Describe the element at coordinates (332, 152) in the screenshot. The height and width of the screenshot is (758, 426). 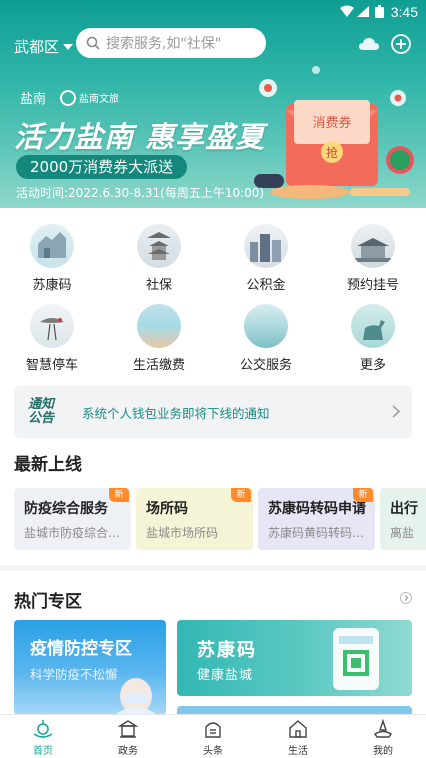
I see `coupon-grab-badge: 抢` at that location.